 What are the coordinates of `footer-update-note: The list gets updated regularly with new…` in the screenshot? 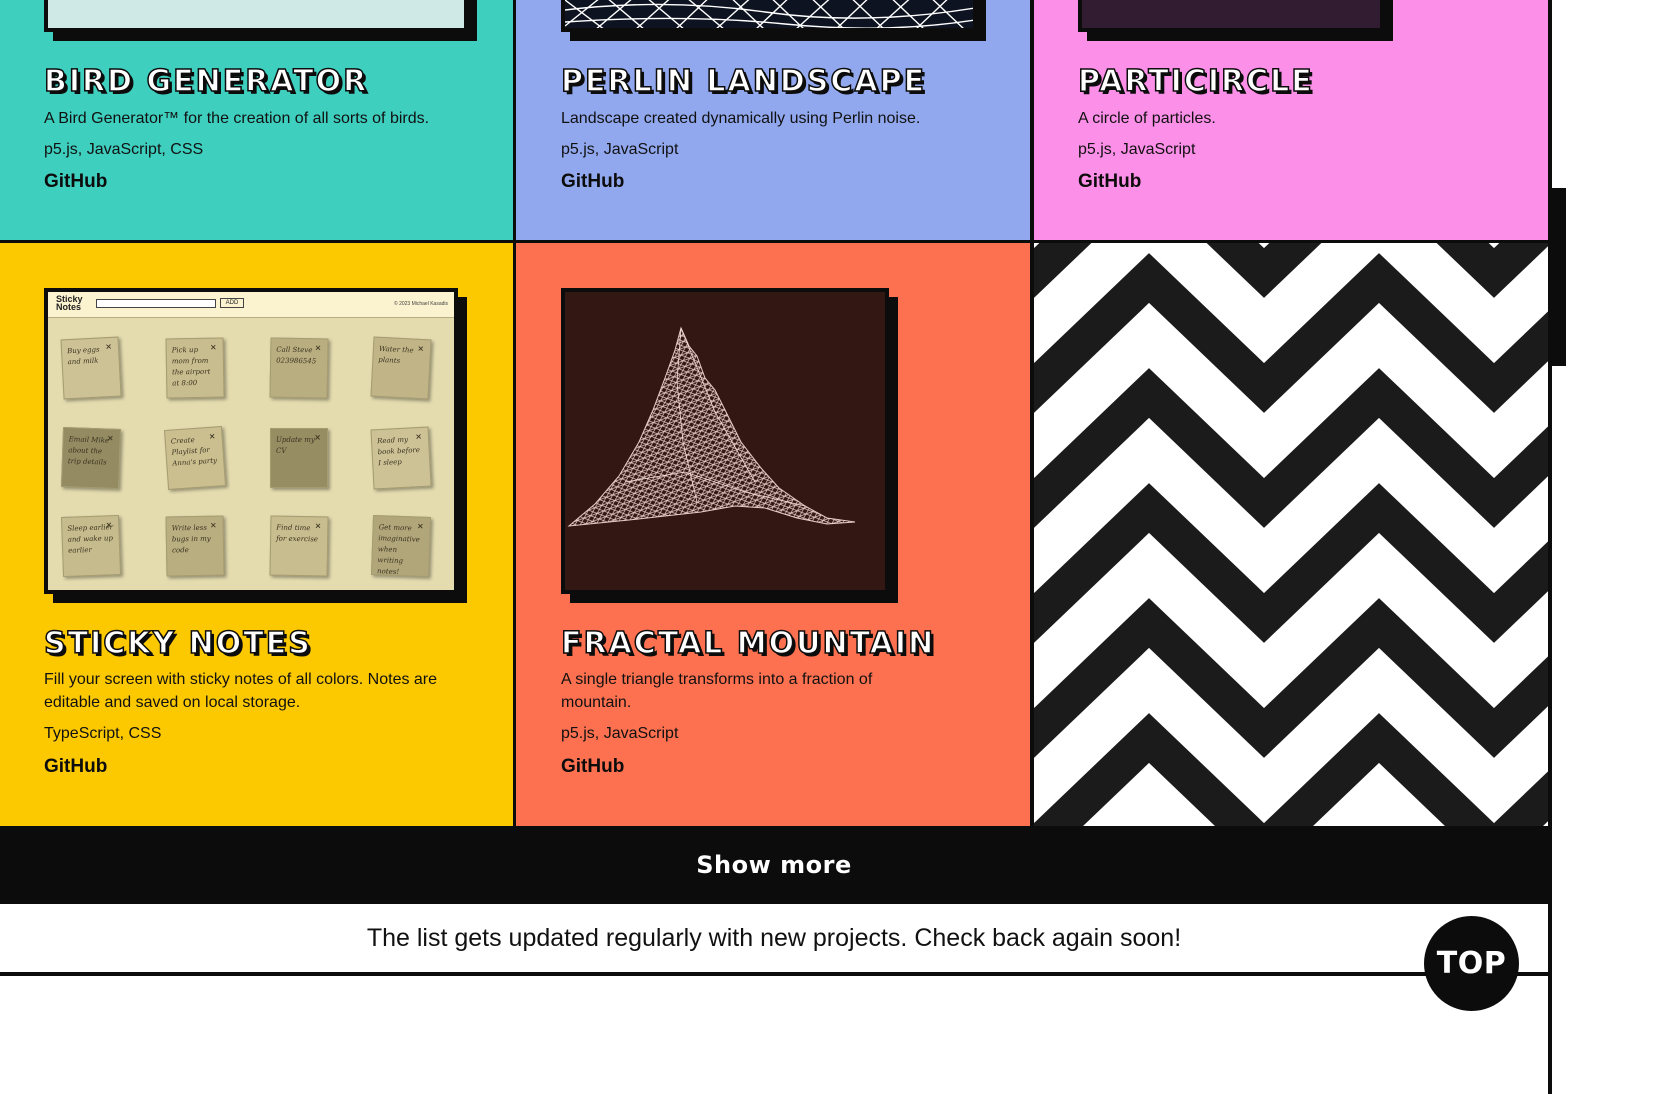 It's located at (774, 940).